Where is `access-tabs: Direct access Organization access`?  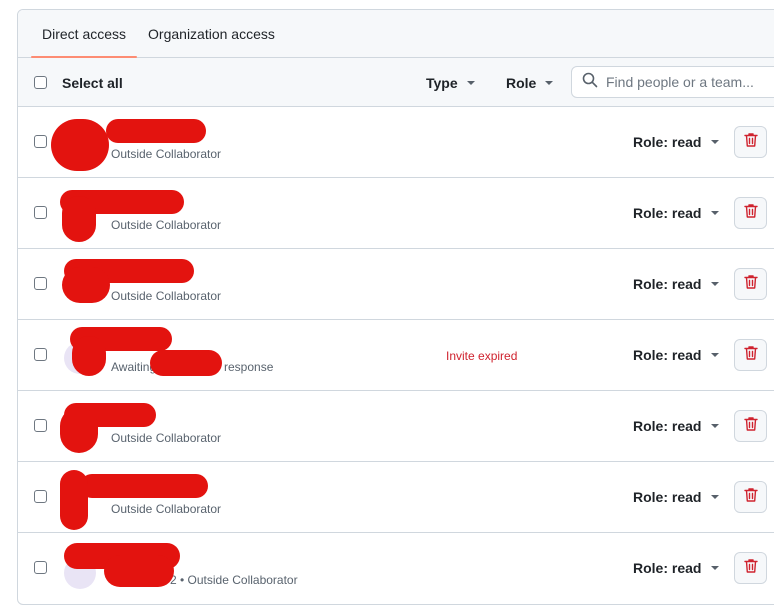 access-tabs: Direct access Organization access is located at coordinates (396, 34).